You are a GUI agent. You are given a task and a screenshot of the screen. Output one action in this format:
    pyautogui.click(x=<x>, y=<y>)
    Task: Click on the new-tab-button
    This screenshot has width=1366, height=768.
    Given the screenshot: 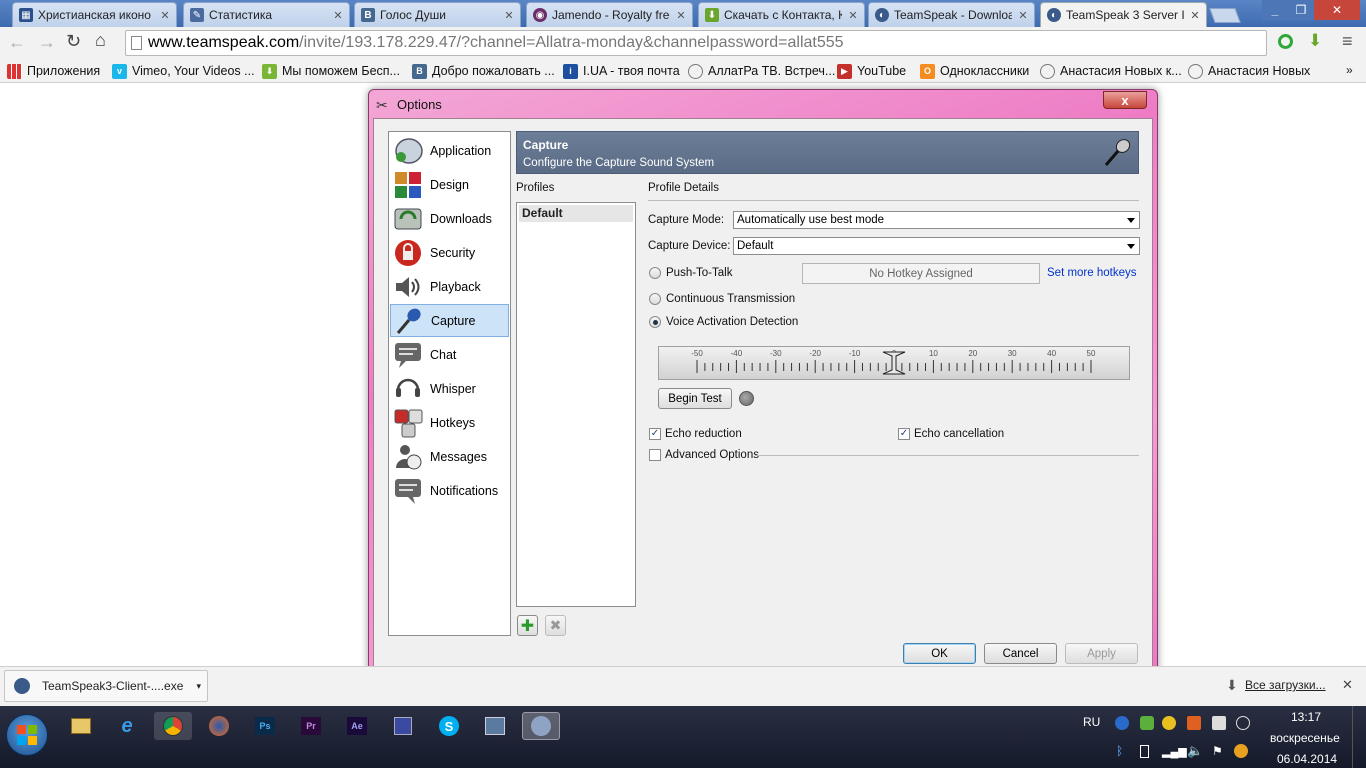 What is the action you would take?
    pyautogui.click(x=1225, y=15)
    